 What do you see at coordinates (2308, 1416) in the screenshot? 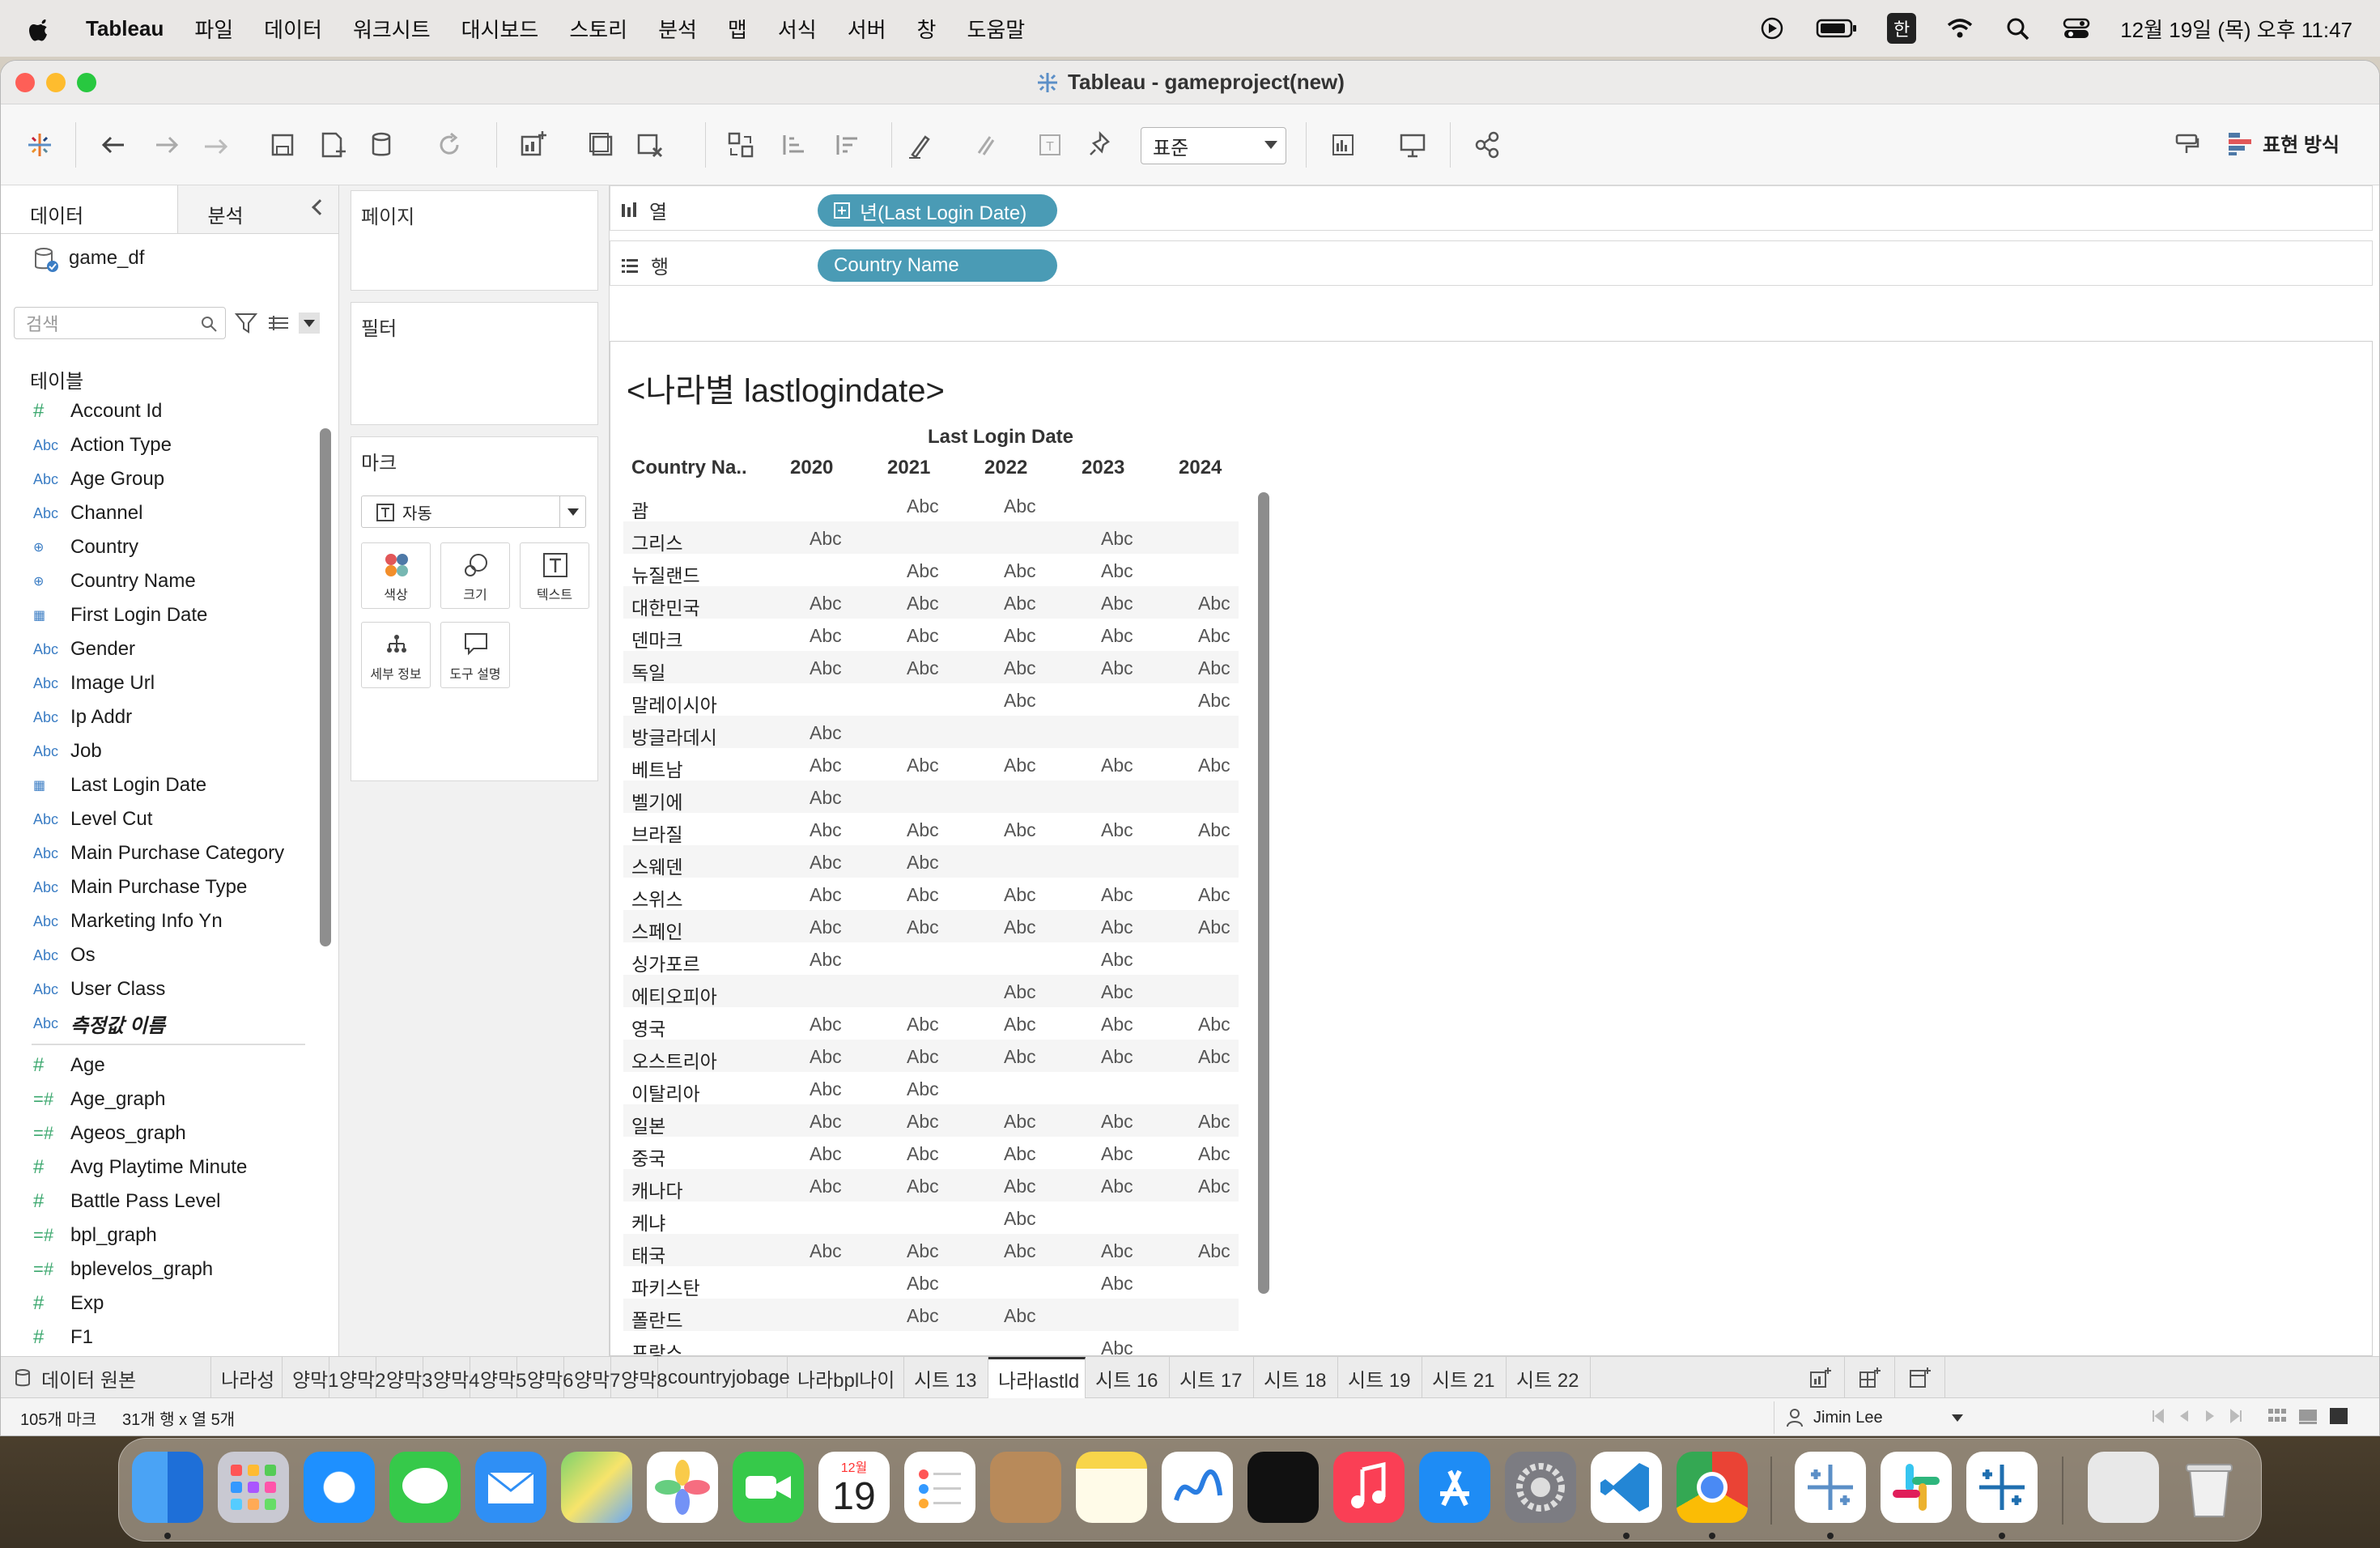
I see `show-sheet-sorter-icon` at bounding box center [2308, 1416].